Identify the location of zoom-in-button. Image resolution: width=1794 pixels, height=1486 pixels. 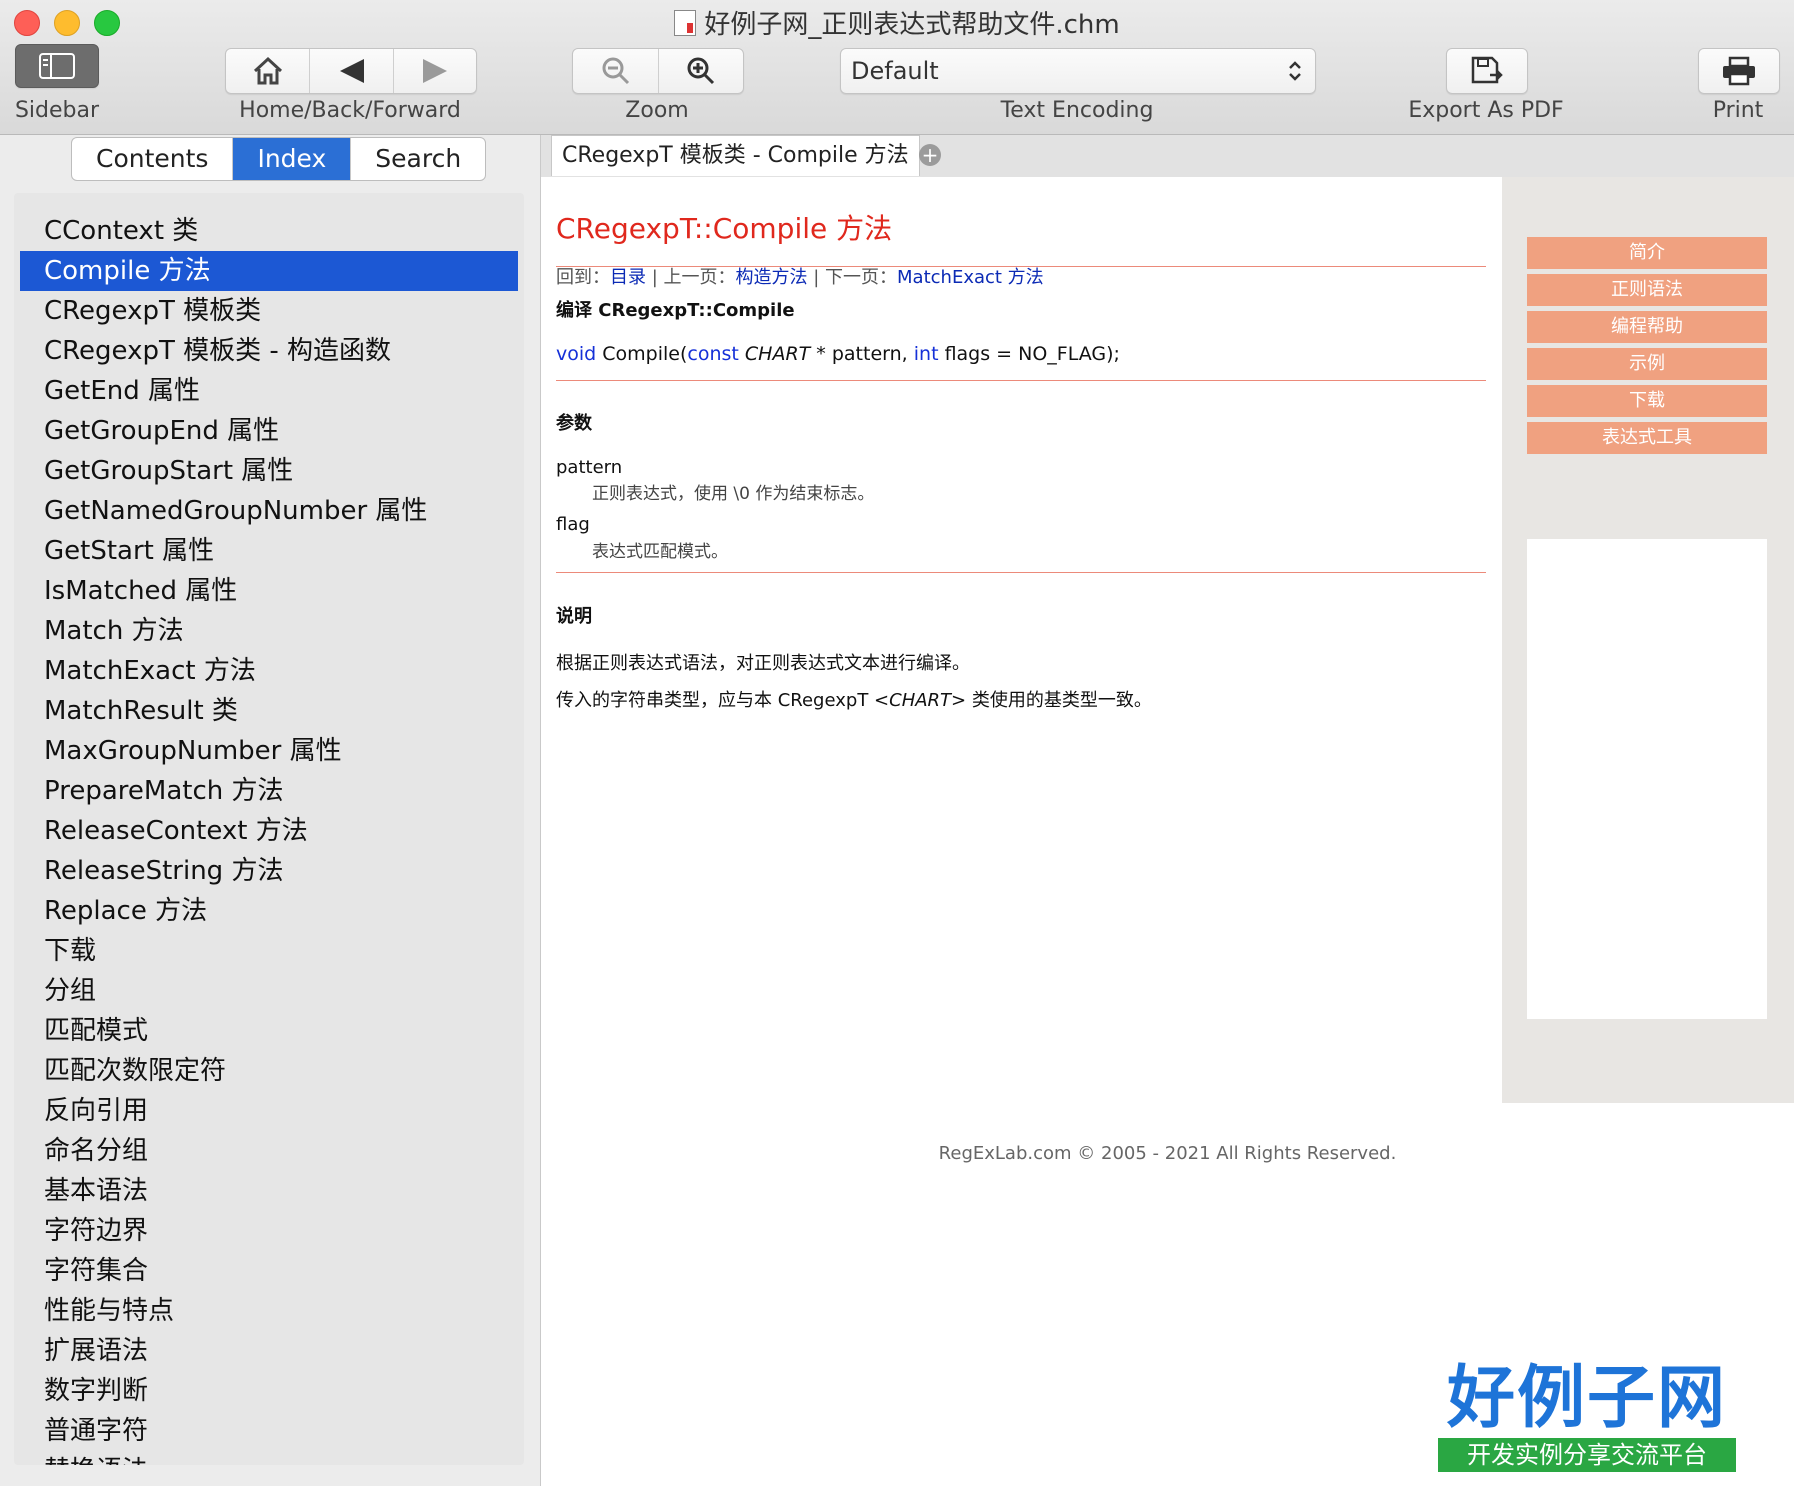
(701, 71).